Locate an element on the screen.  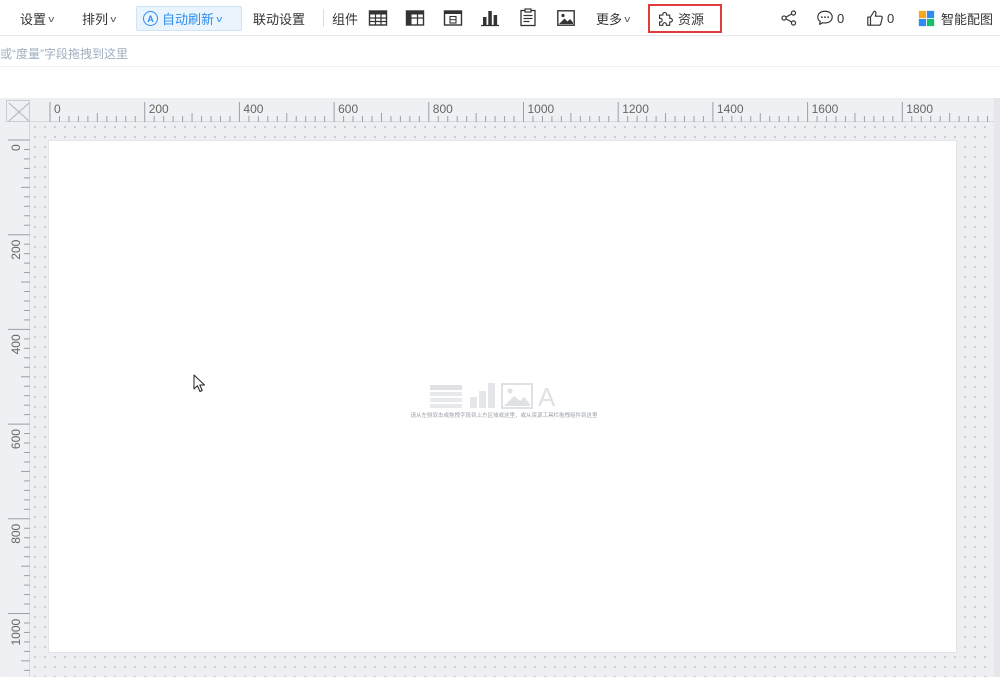
smart-chart-icon is located at coordinates (926, 18).